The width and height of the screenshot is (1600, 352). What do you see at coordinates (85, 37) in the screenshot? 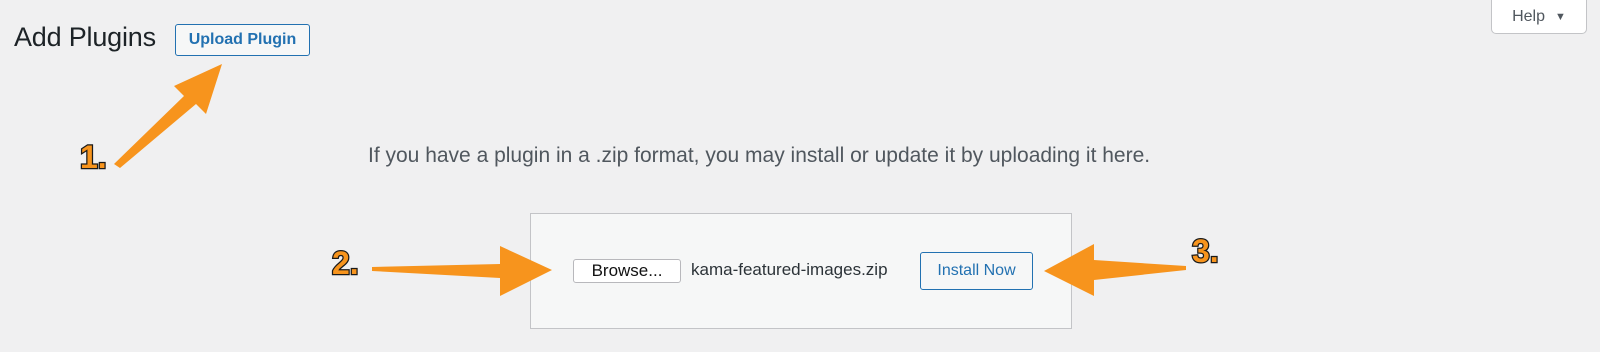
I see `page-title: Add Plugins` at bounding box center [85, 37].